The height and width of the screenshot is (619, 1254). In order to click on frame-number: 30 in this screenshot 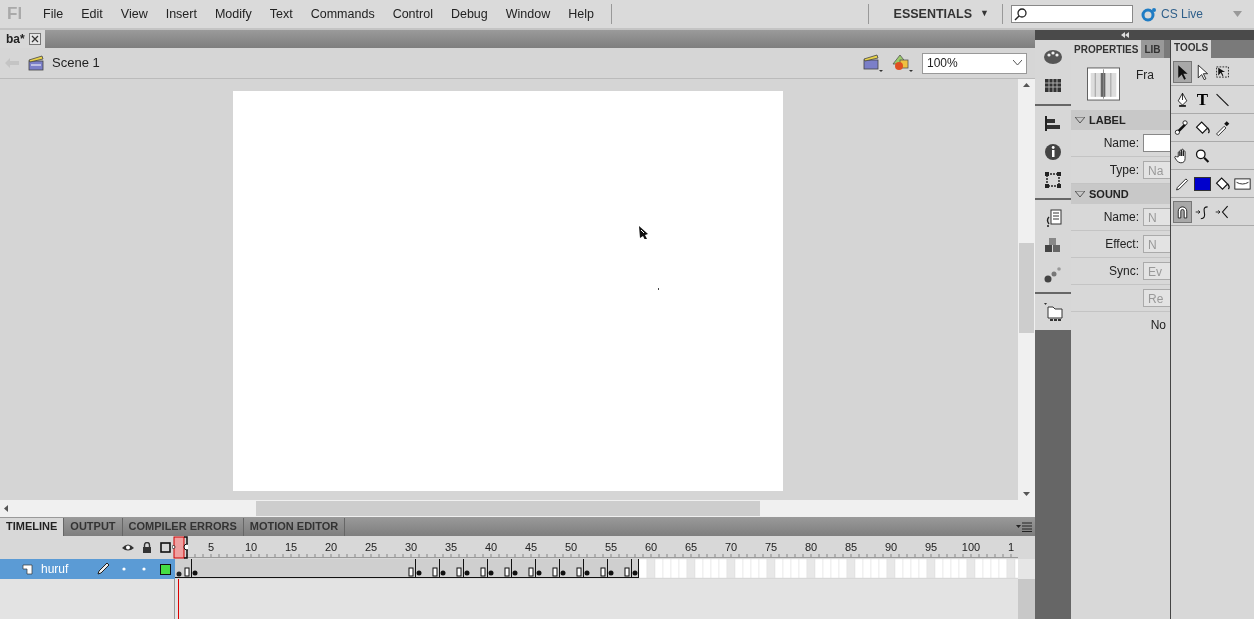, I will do `click(411, 547)`.